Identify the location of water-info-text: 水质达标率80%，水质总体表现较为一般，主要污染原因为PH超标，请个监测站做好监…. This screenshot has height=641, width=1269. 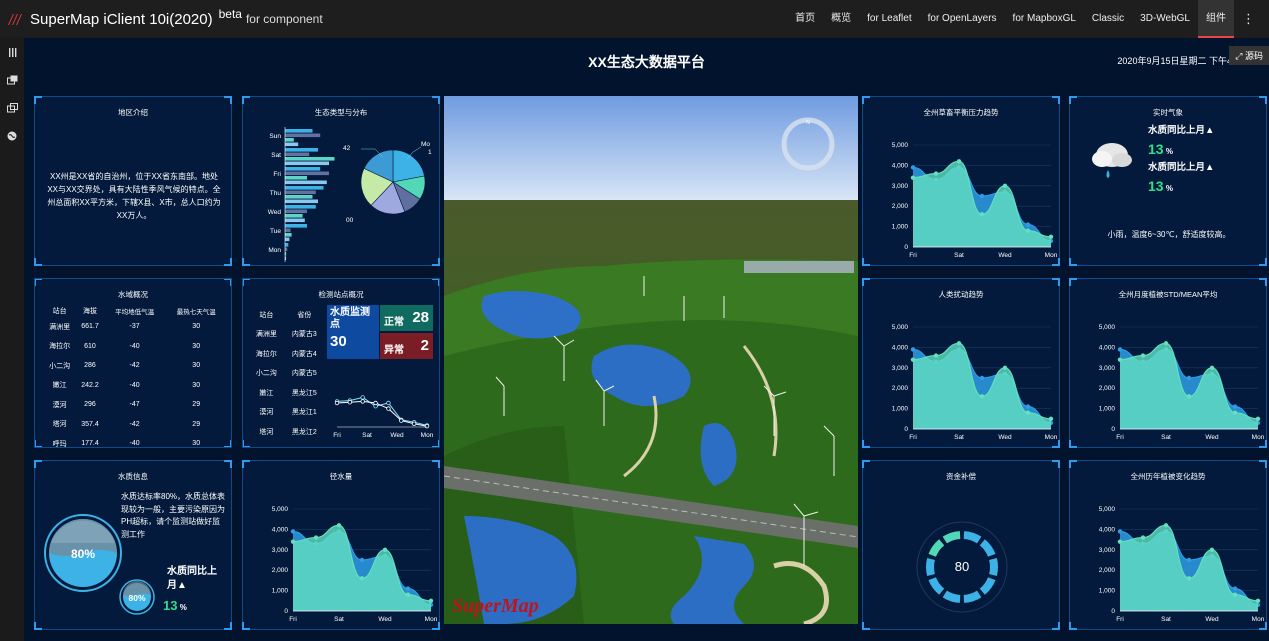
(173, 515).